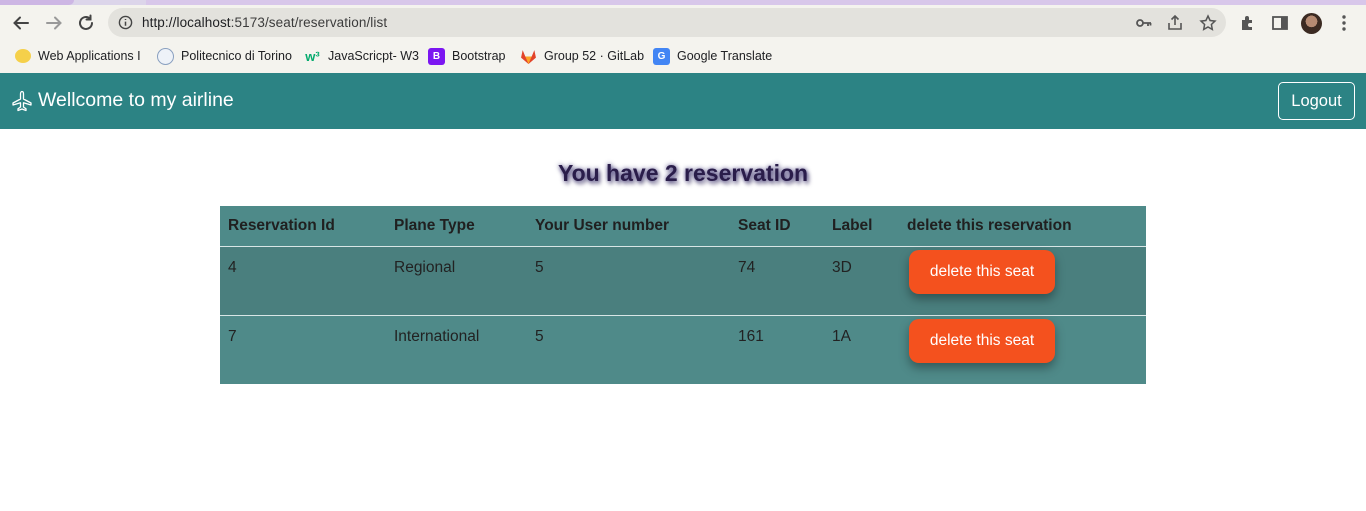 Image resolution: width=1366 pixels, height=511 pixels. Describe the element at coordinates (125, 22) in the screenshot. I see `site-info-icon` at that location.